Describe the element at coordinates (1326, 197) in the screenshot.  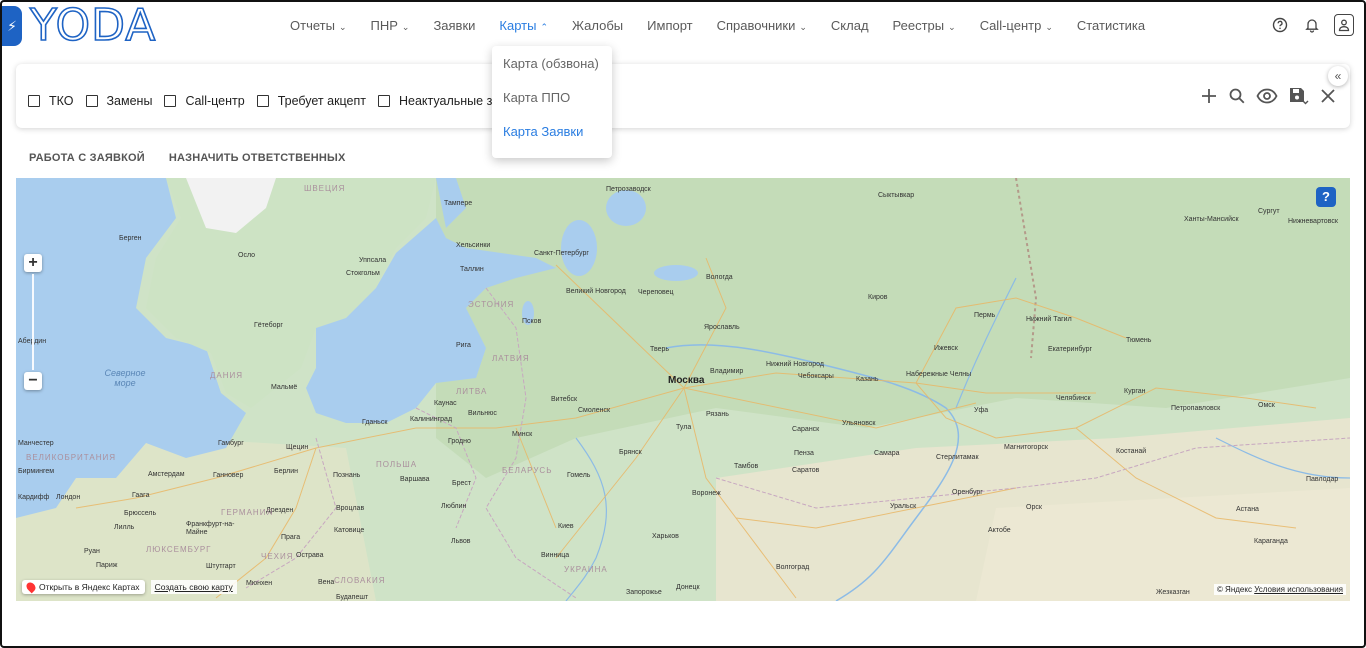
I see `map-help-button: ?` at that location.